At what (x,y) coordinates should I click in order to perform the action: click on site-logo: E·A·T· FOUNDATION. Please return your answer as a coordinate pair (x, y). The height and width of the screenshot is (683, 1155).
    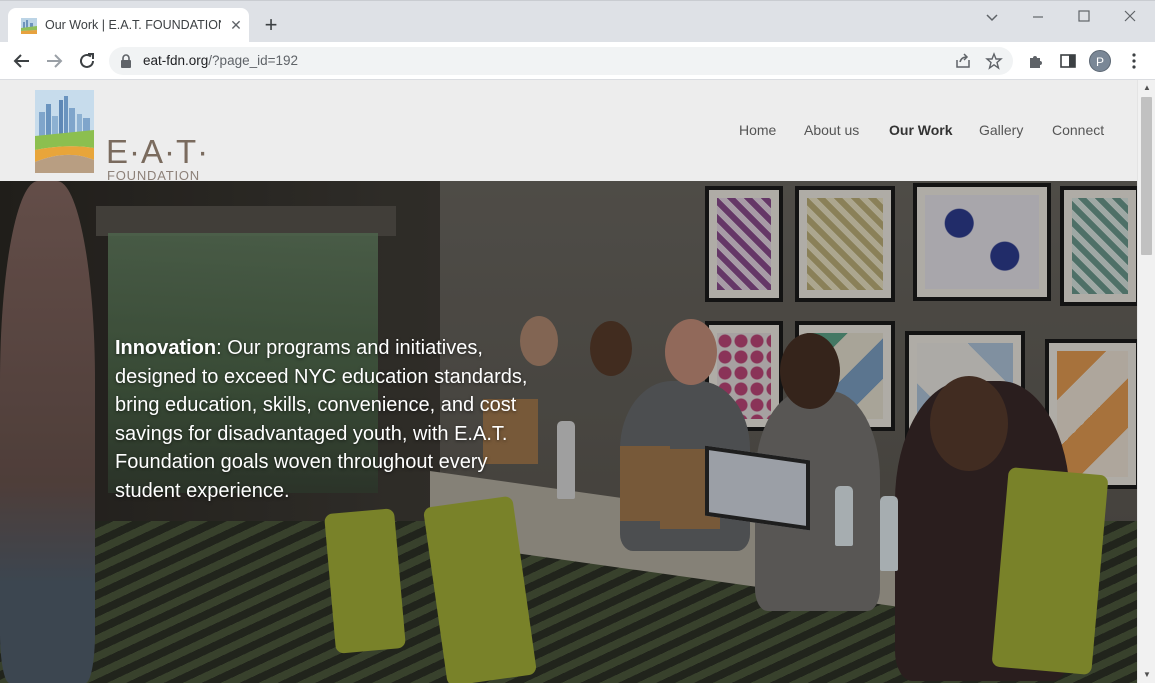
    Looking at the image, I should click on (121, 136).